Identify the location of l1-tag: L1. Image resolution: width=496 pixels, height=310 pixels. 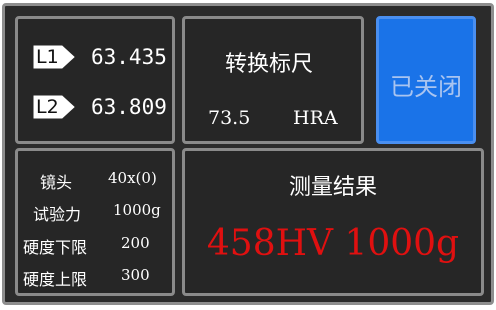
(54, 57).